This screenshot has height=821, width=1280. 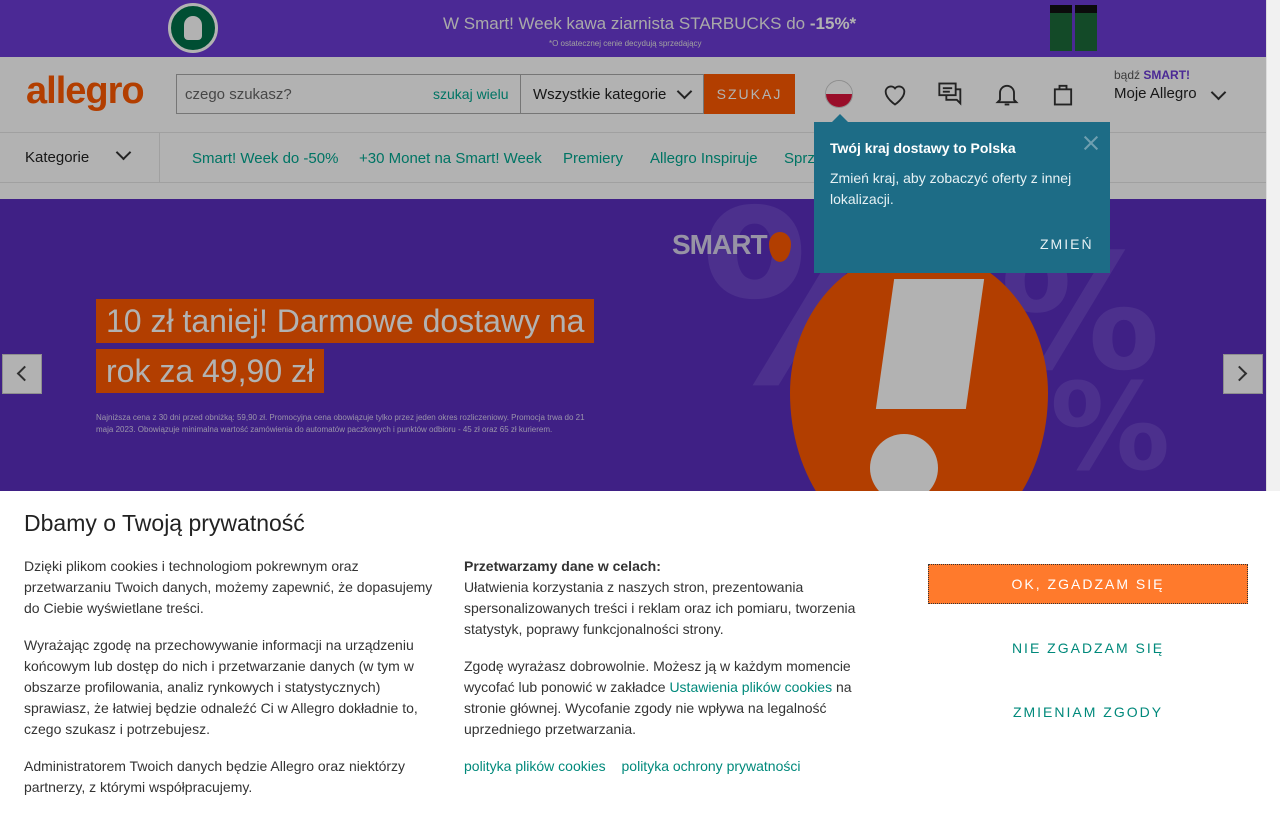 I want to click on chevron-right-icon, so click(x=1239, y=373).